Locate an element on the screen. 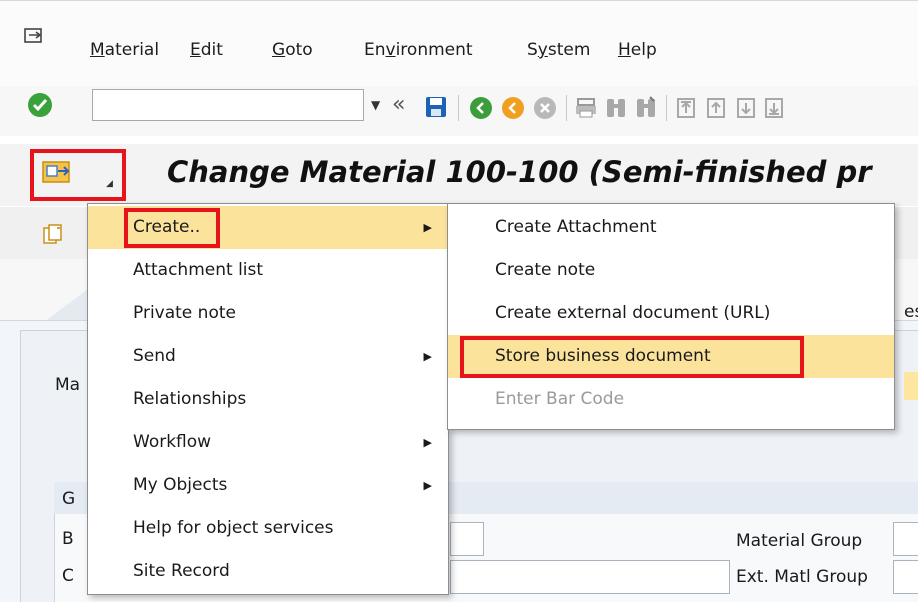  menu-icon is located at coordinates (34, 36).